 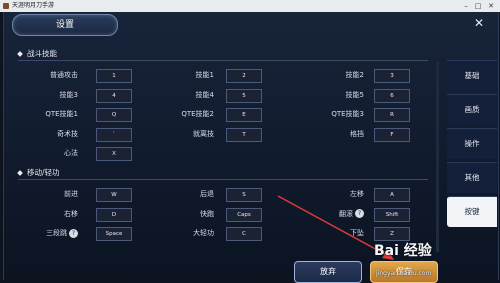 I want to click on page-title: 设置, so click(x=65, y=25).